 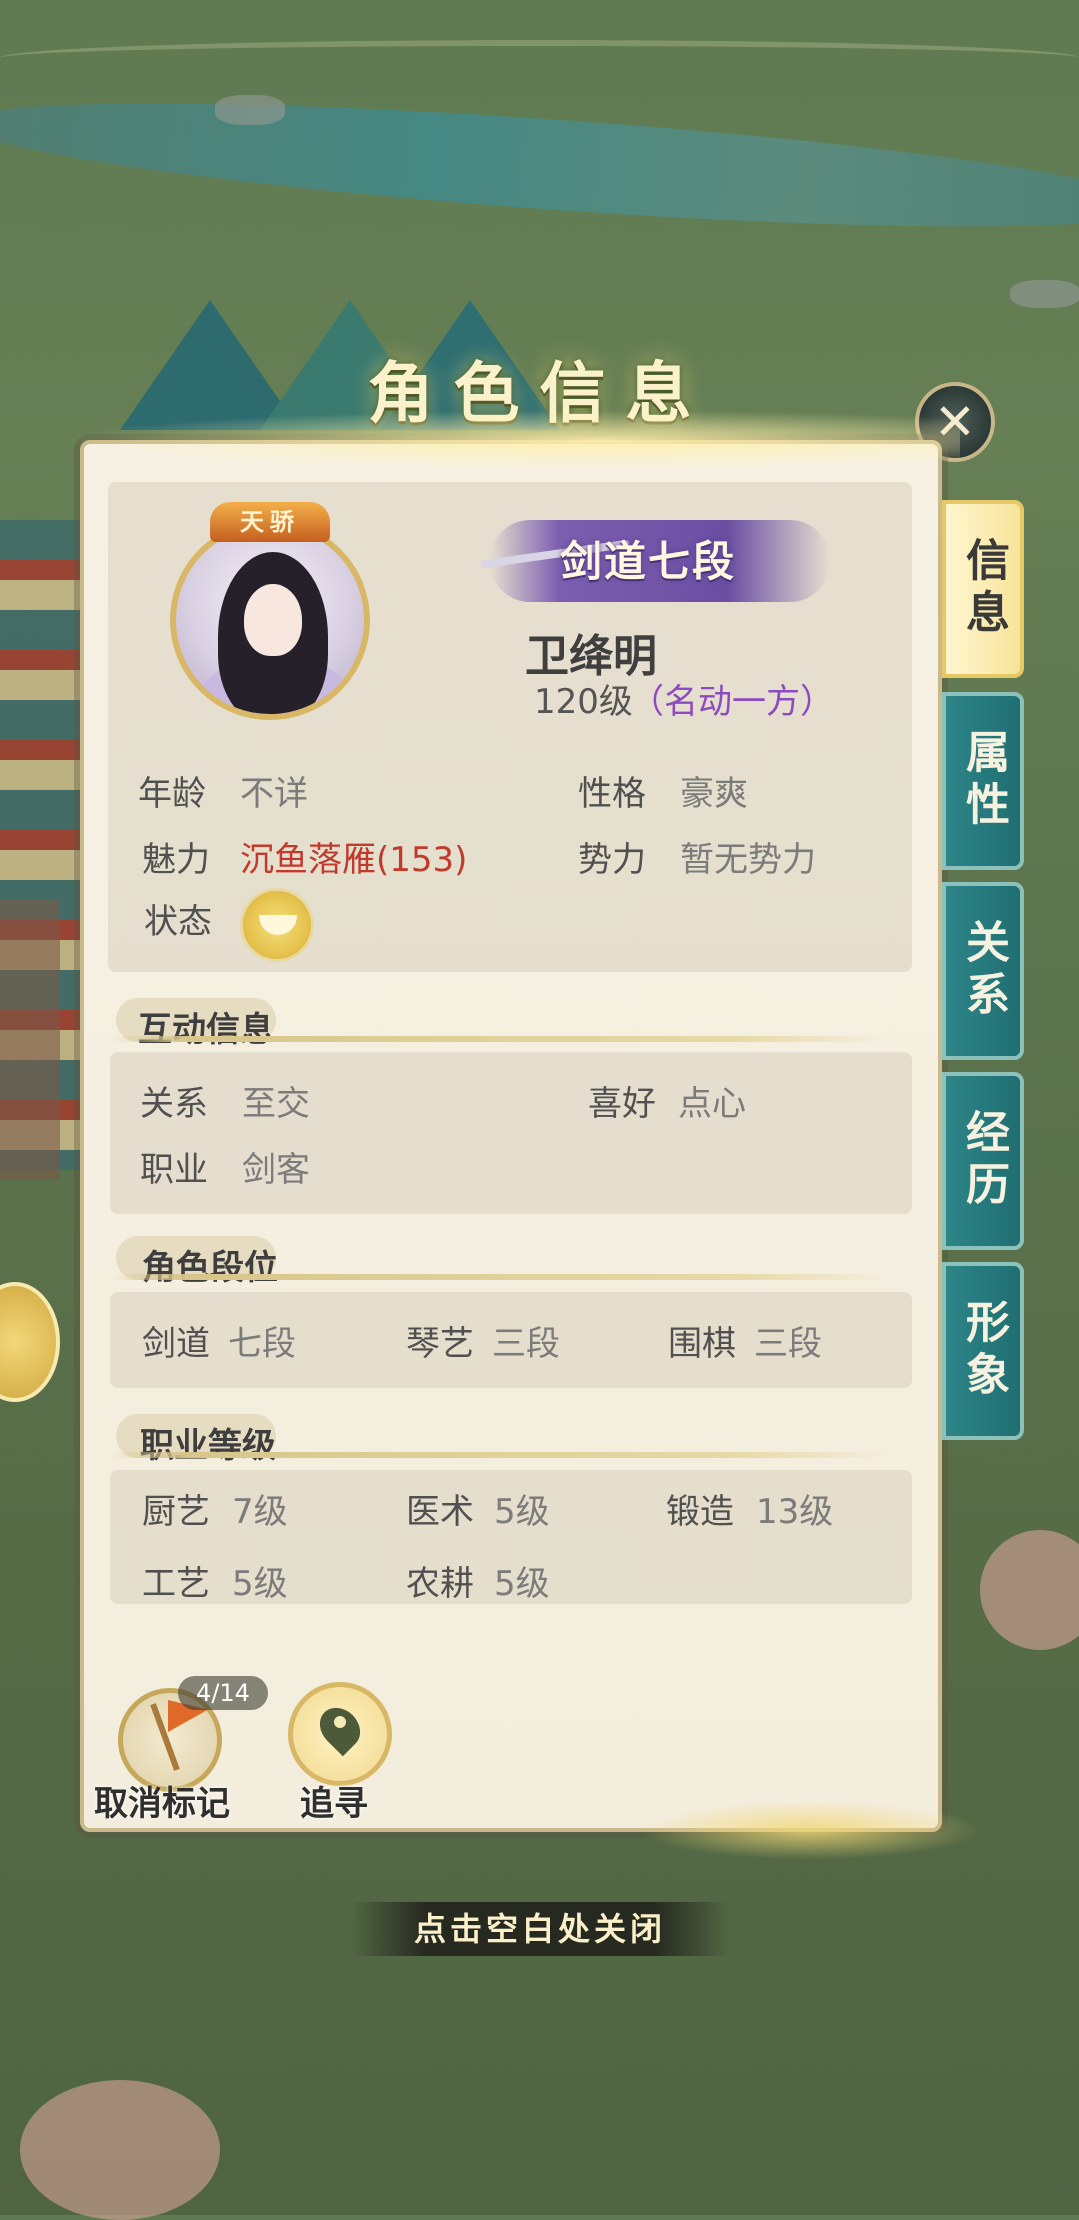 What do you see at coordinates (354, 860) in the screenshot?
I see `charm-value: 沉鱼落雁(153)` at bounding box center [354, 860].